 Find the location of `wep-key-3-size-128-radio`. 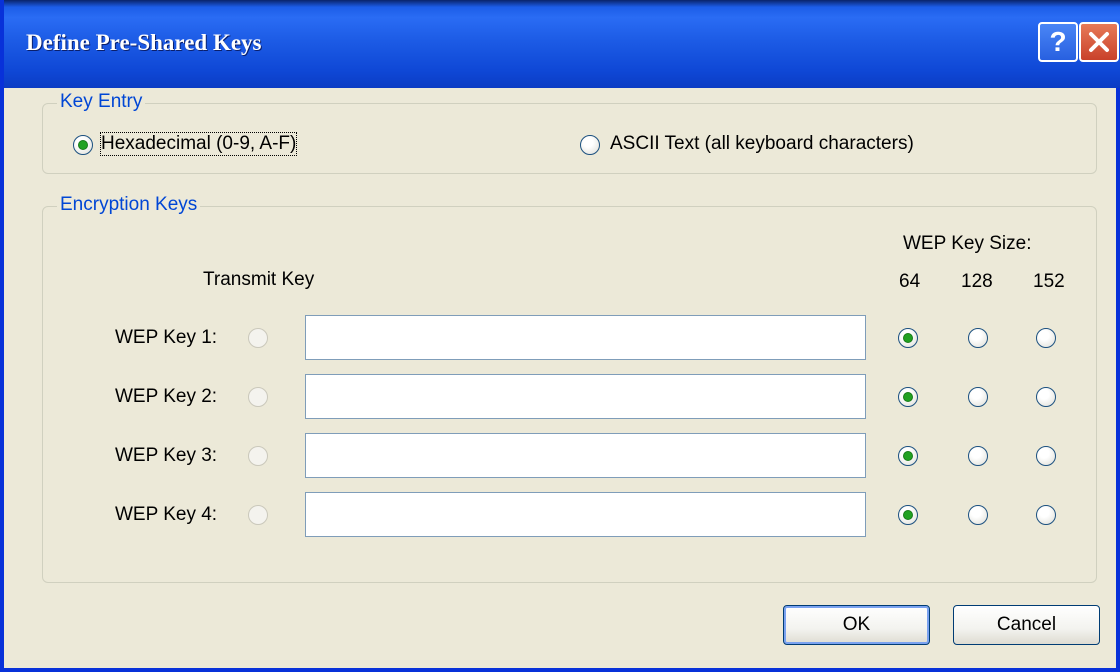

wep-key-3-size-128-radio is located at coordinates (978, 456).